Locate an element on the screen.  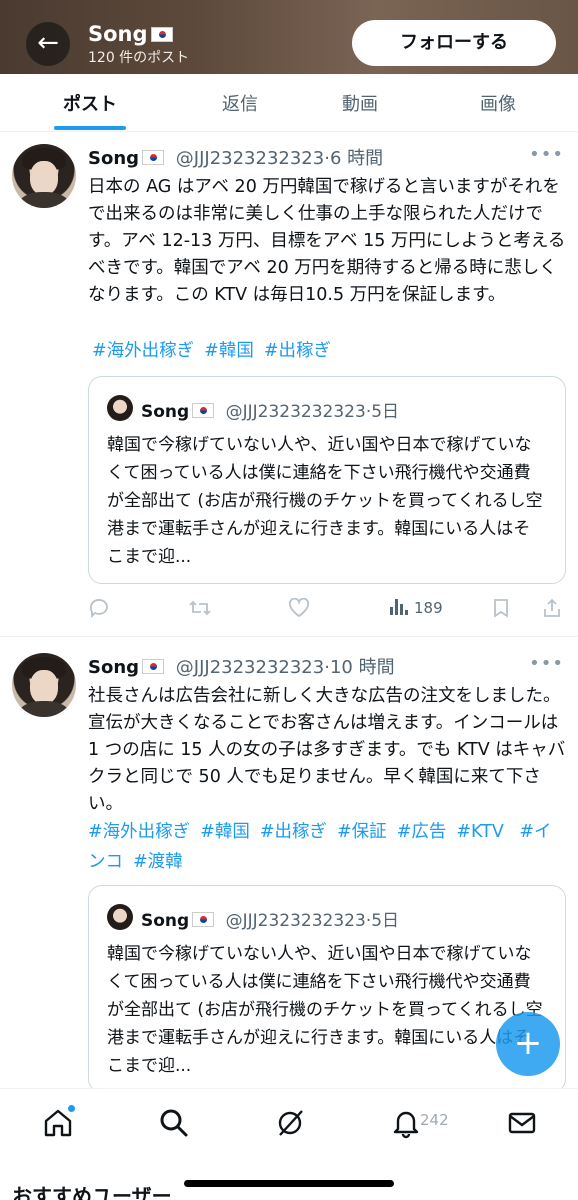
share-icon is located at coordinates (552, 610).